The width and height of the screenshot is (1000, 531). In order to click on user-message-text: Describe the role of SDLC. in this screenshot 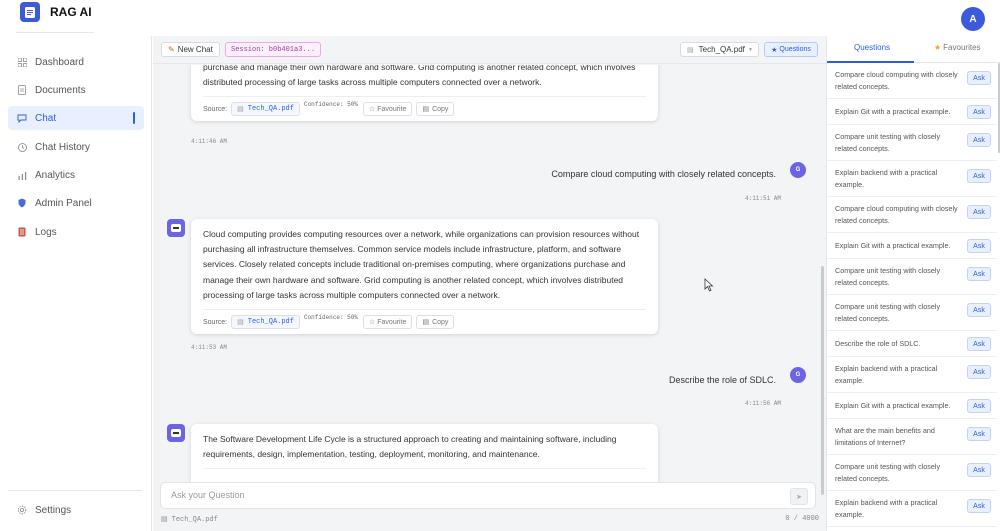, I will do `click(722, 380)`.